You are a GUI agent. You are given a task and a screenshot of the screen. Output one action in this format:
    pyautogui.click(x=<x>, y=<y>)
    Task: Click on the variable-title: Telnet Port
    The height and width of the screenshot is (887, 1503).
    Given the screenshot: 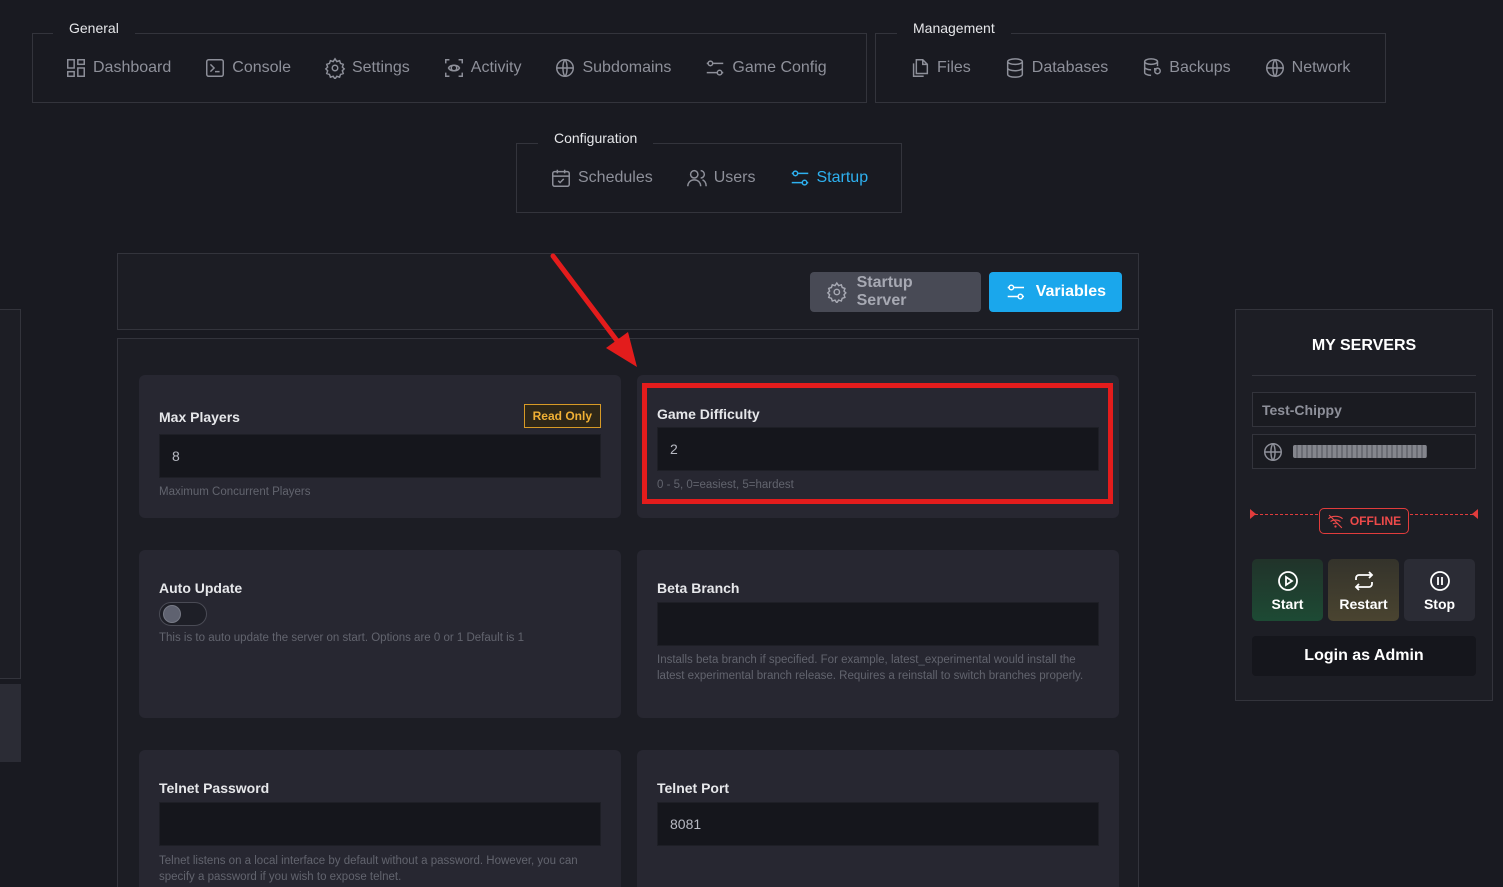 What is the action you would take?
    pyautogui.click(x=693, y=788)
    